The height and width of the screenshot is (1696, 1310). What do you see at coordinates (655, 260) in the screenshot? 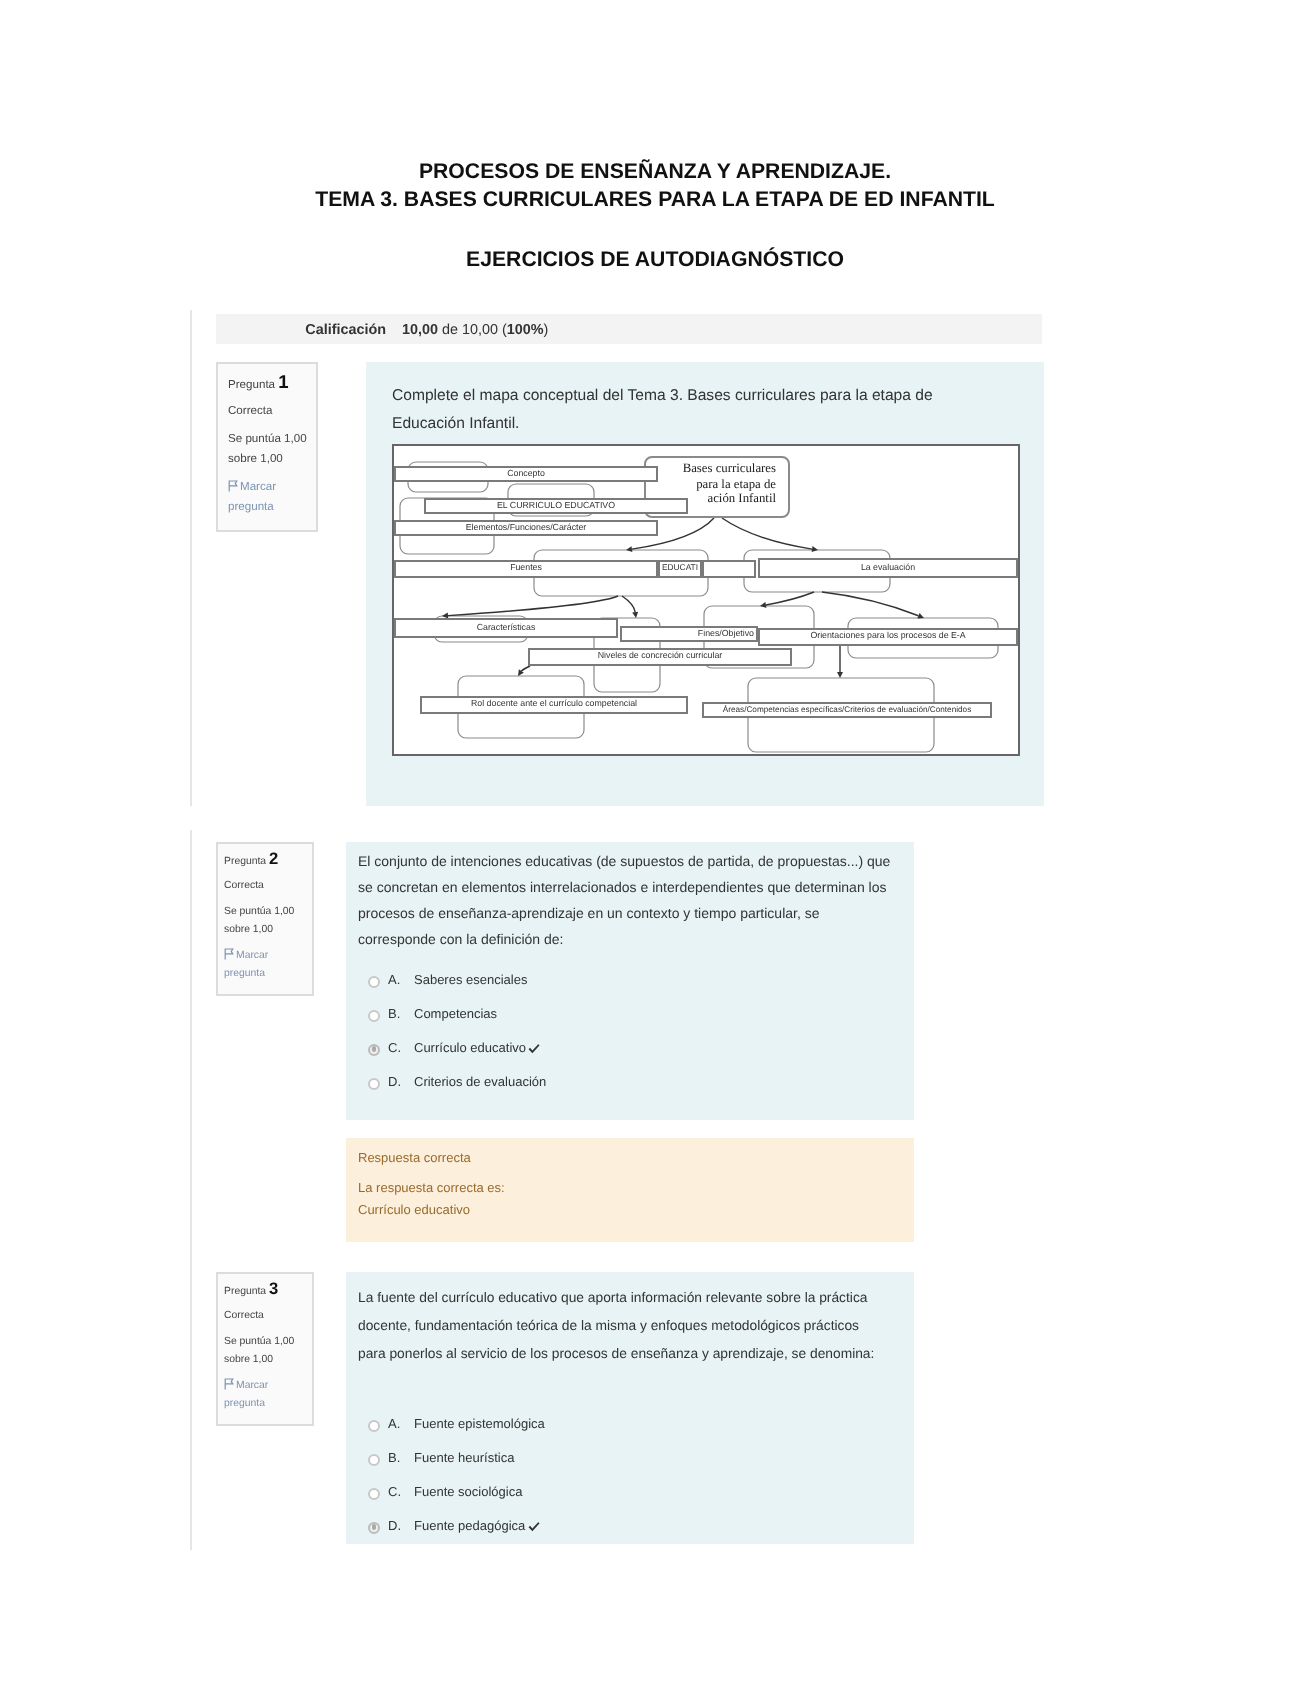
I see `document-subtitle: EJERCICIOS DE AUTODIAGNÓSTICO` at bounding box center [655, 260].